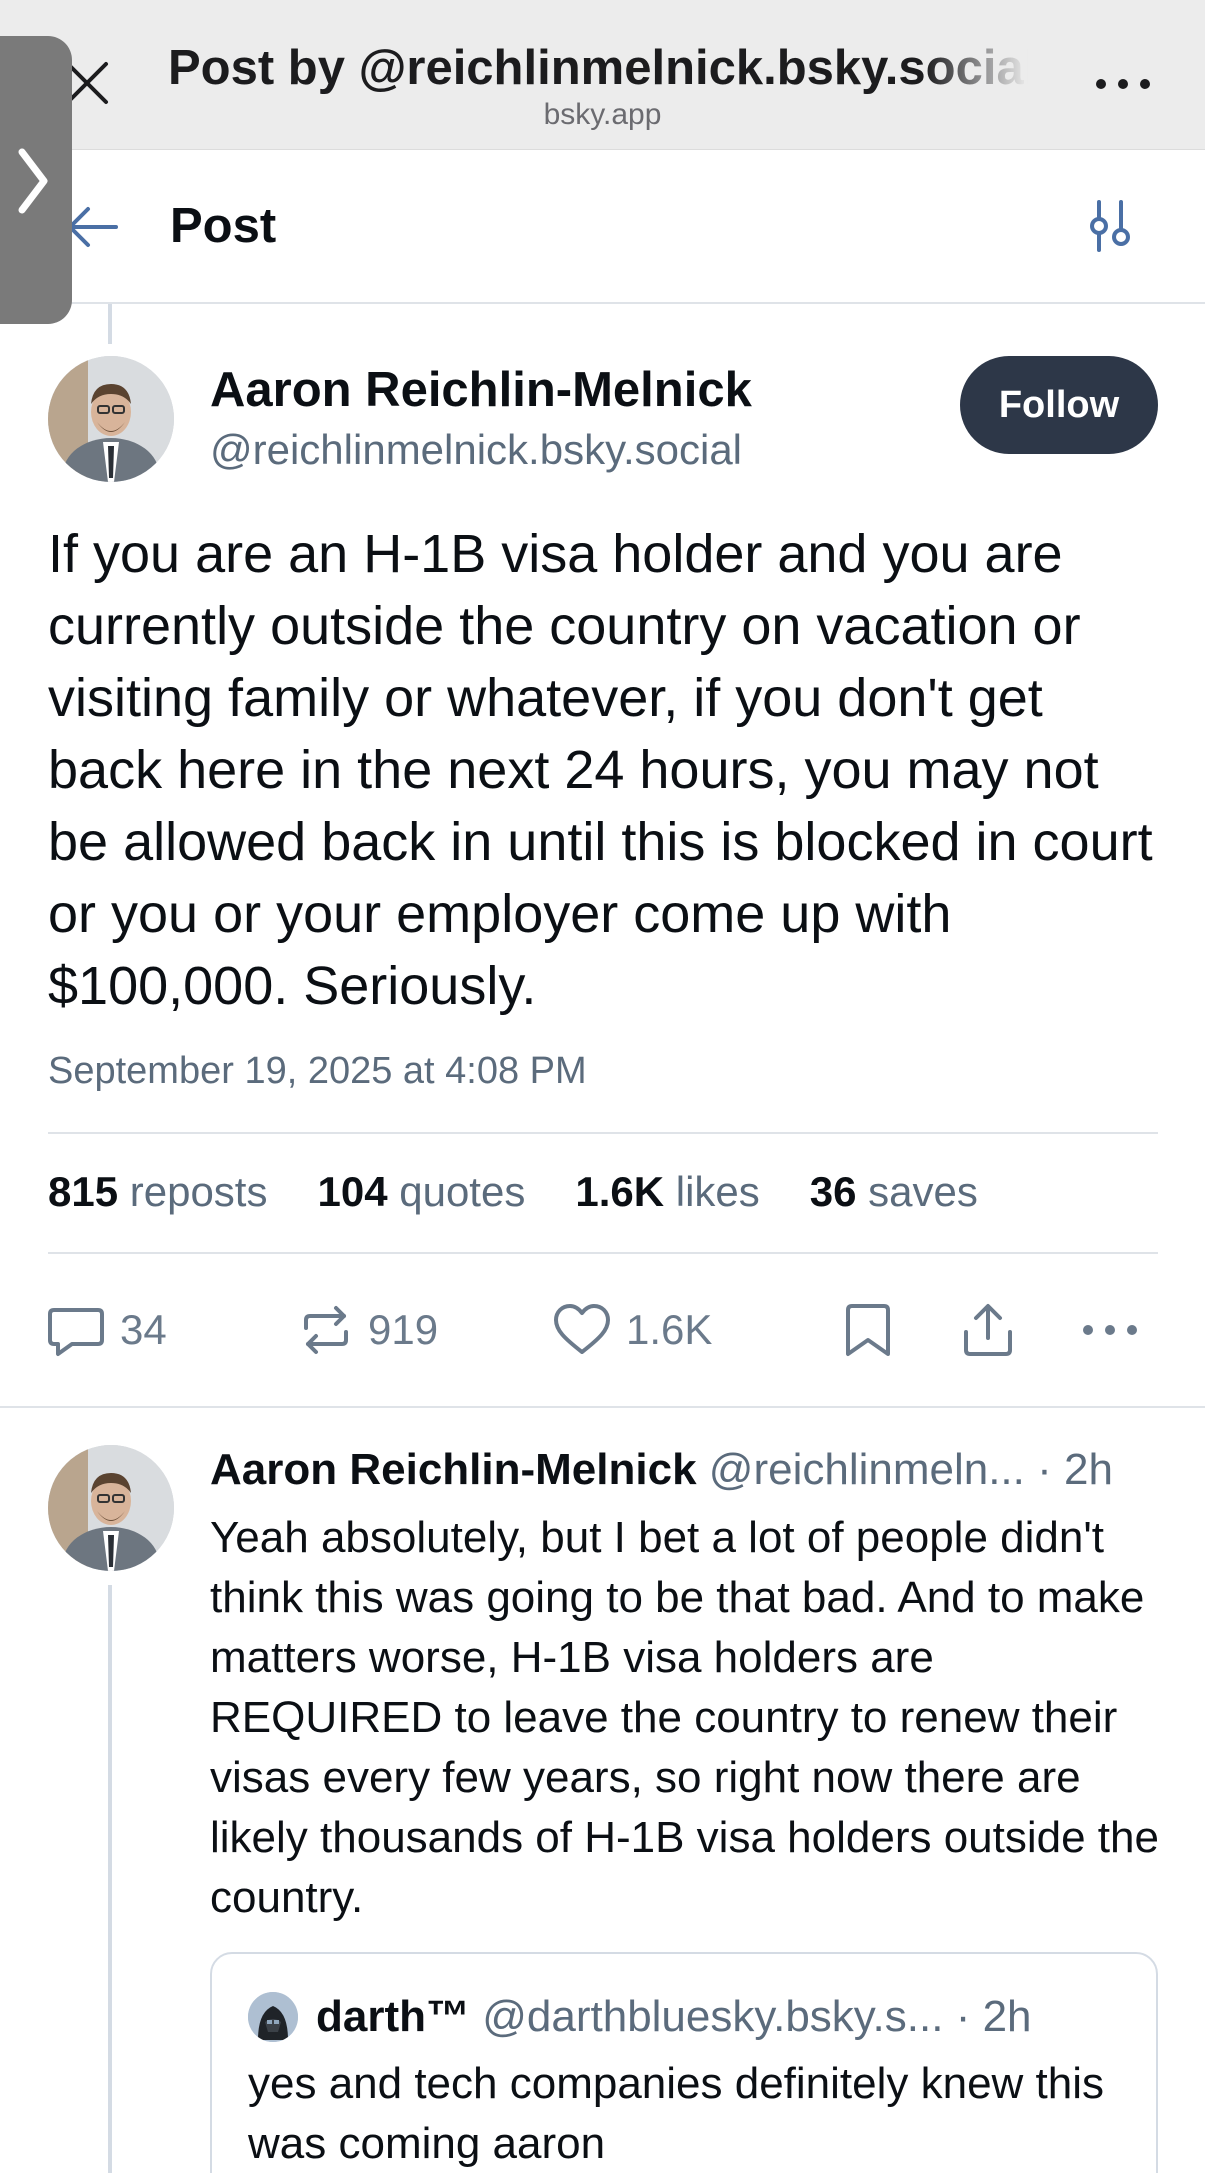  I want to click on page-header: Post, so click(602, 227).